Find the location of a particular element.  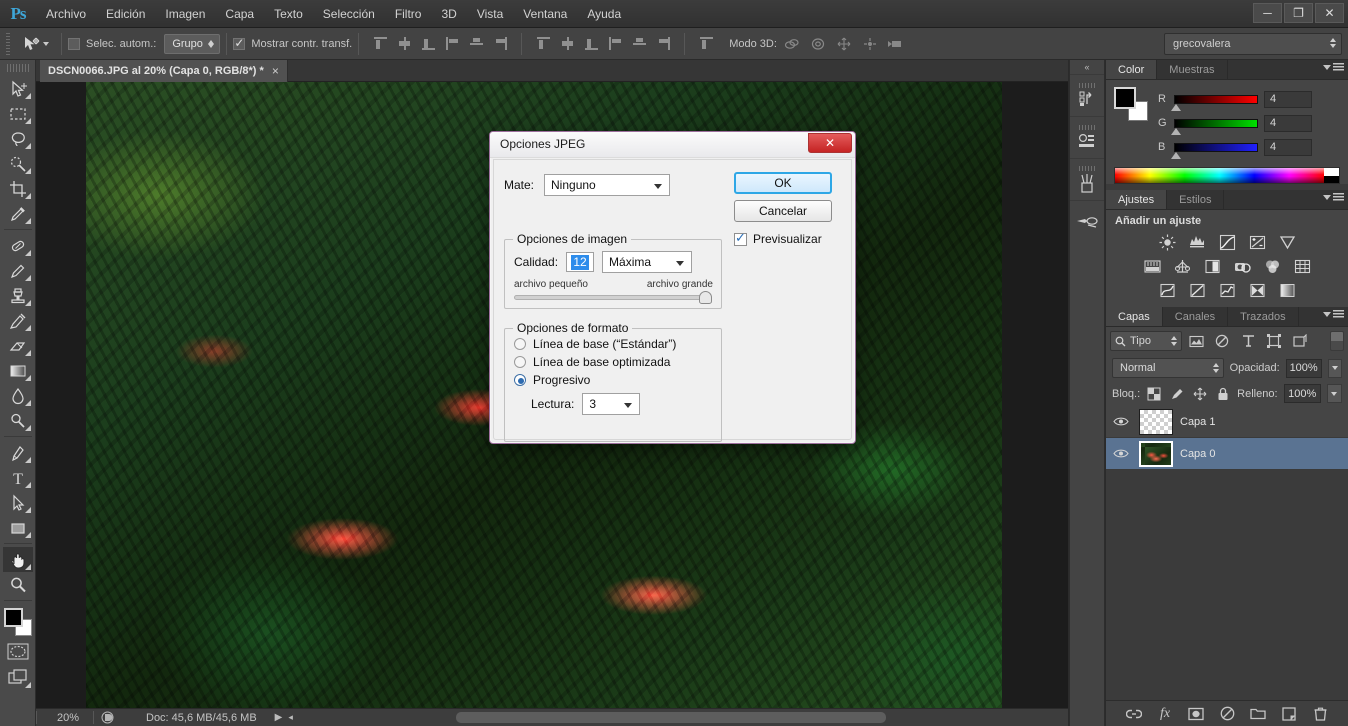

auto-select-scope-select: Grupo is located at coordinates (192, 43).